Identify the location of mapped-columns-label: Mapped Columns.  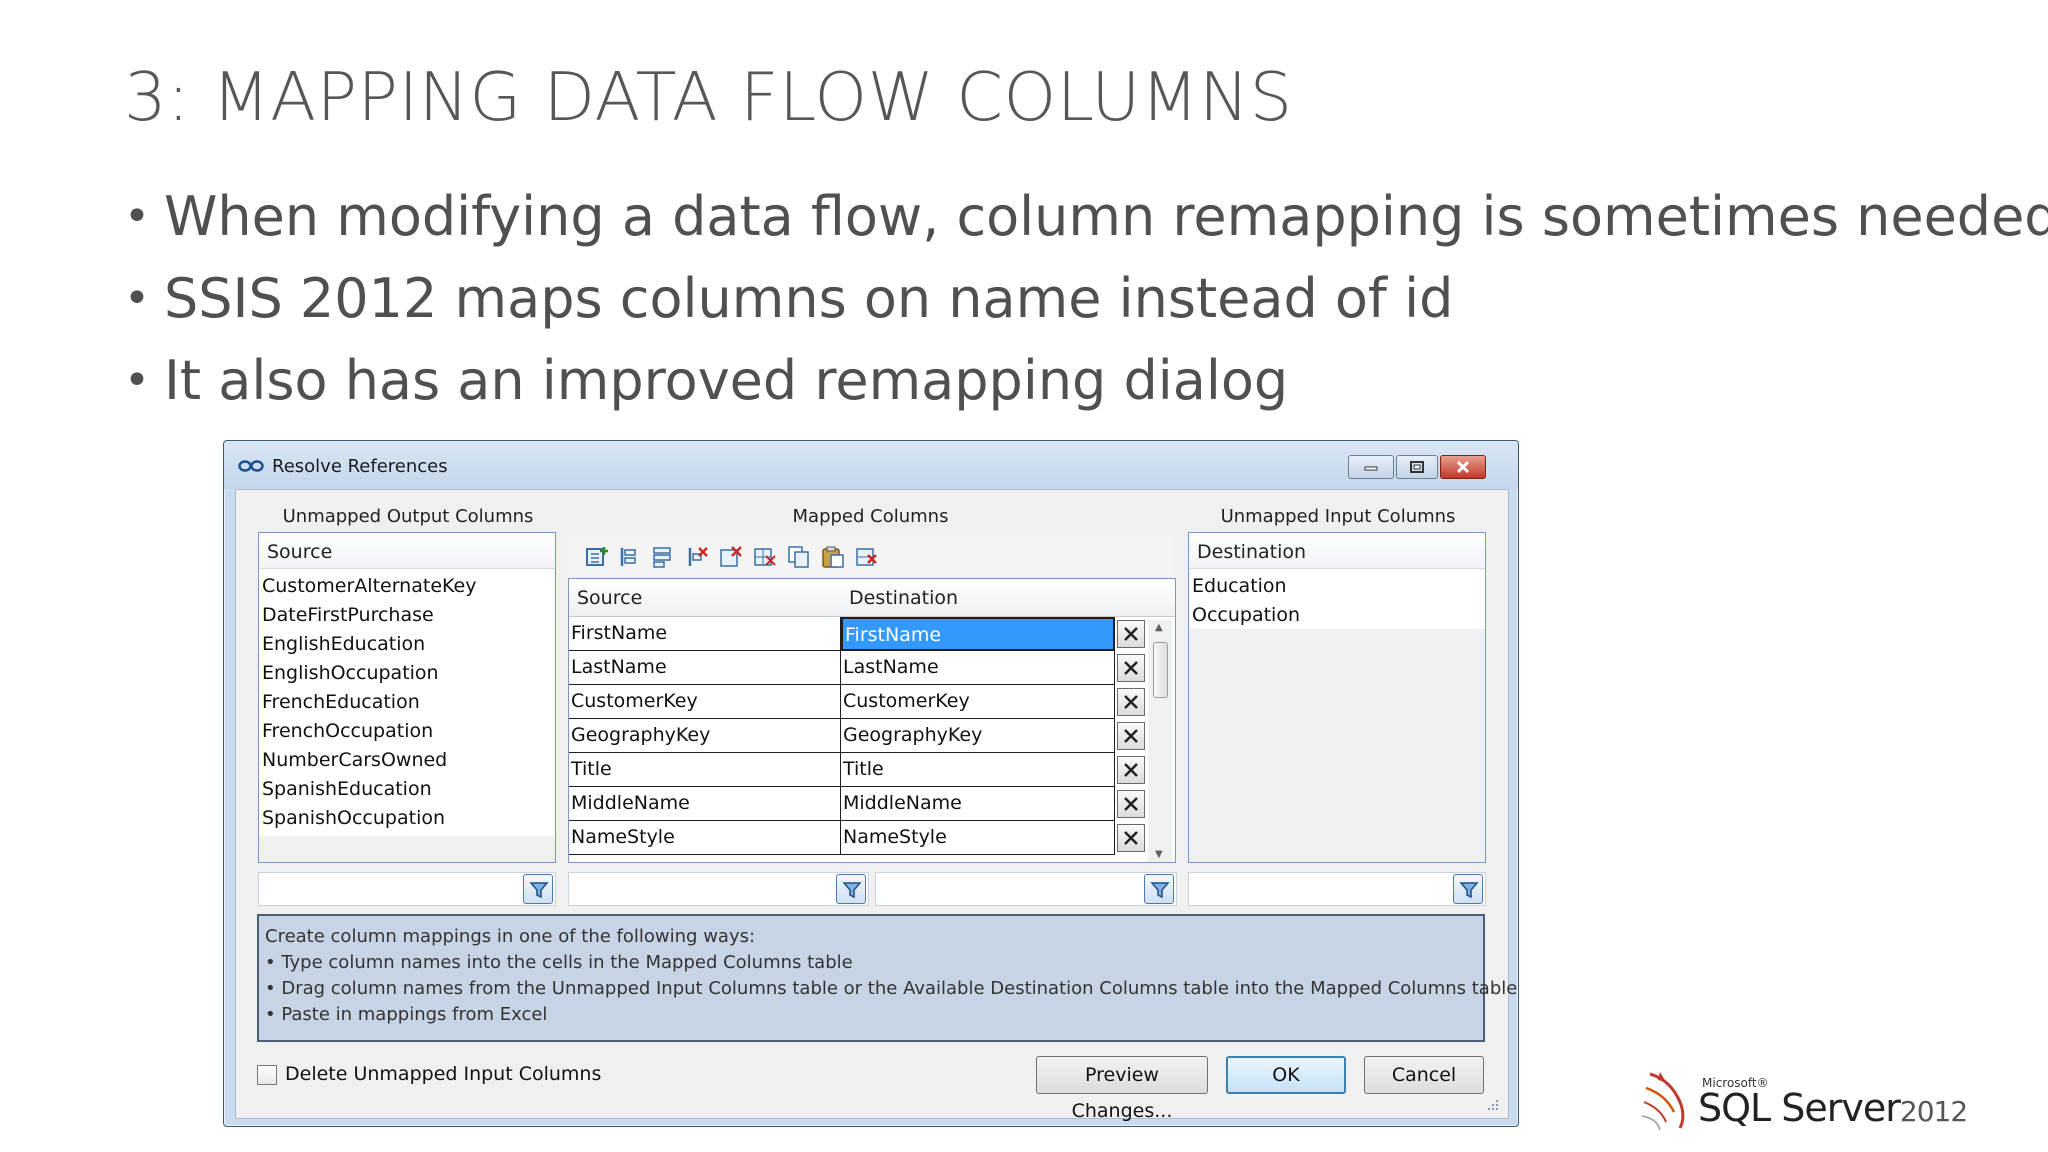
(870, 516).